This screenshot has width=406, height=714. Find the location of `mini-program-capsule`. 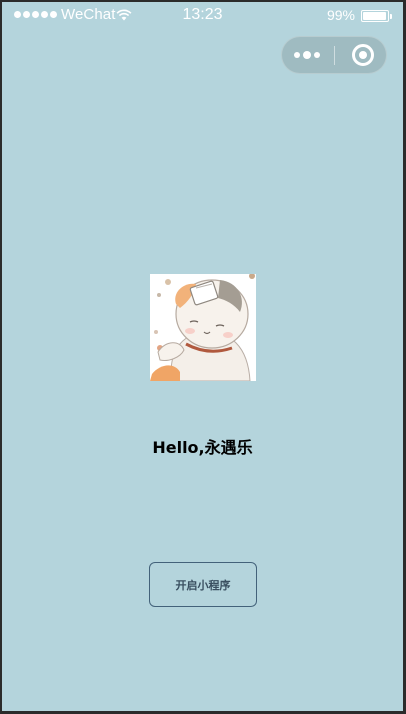

mini-program-capsule is located at coordinates (334, 55).